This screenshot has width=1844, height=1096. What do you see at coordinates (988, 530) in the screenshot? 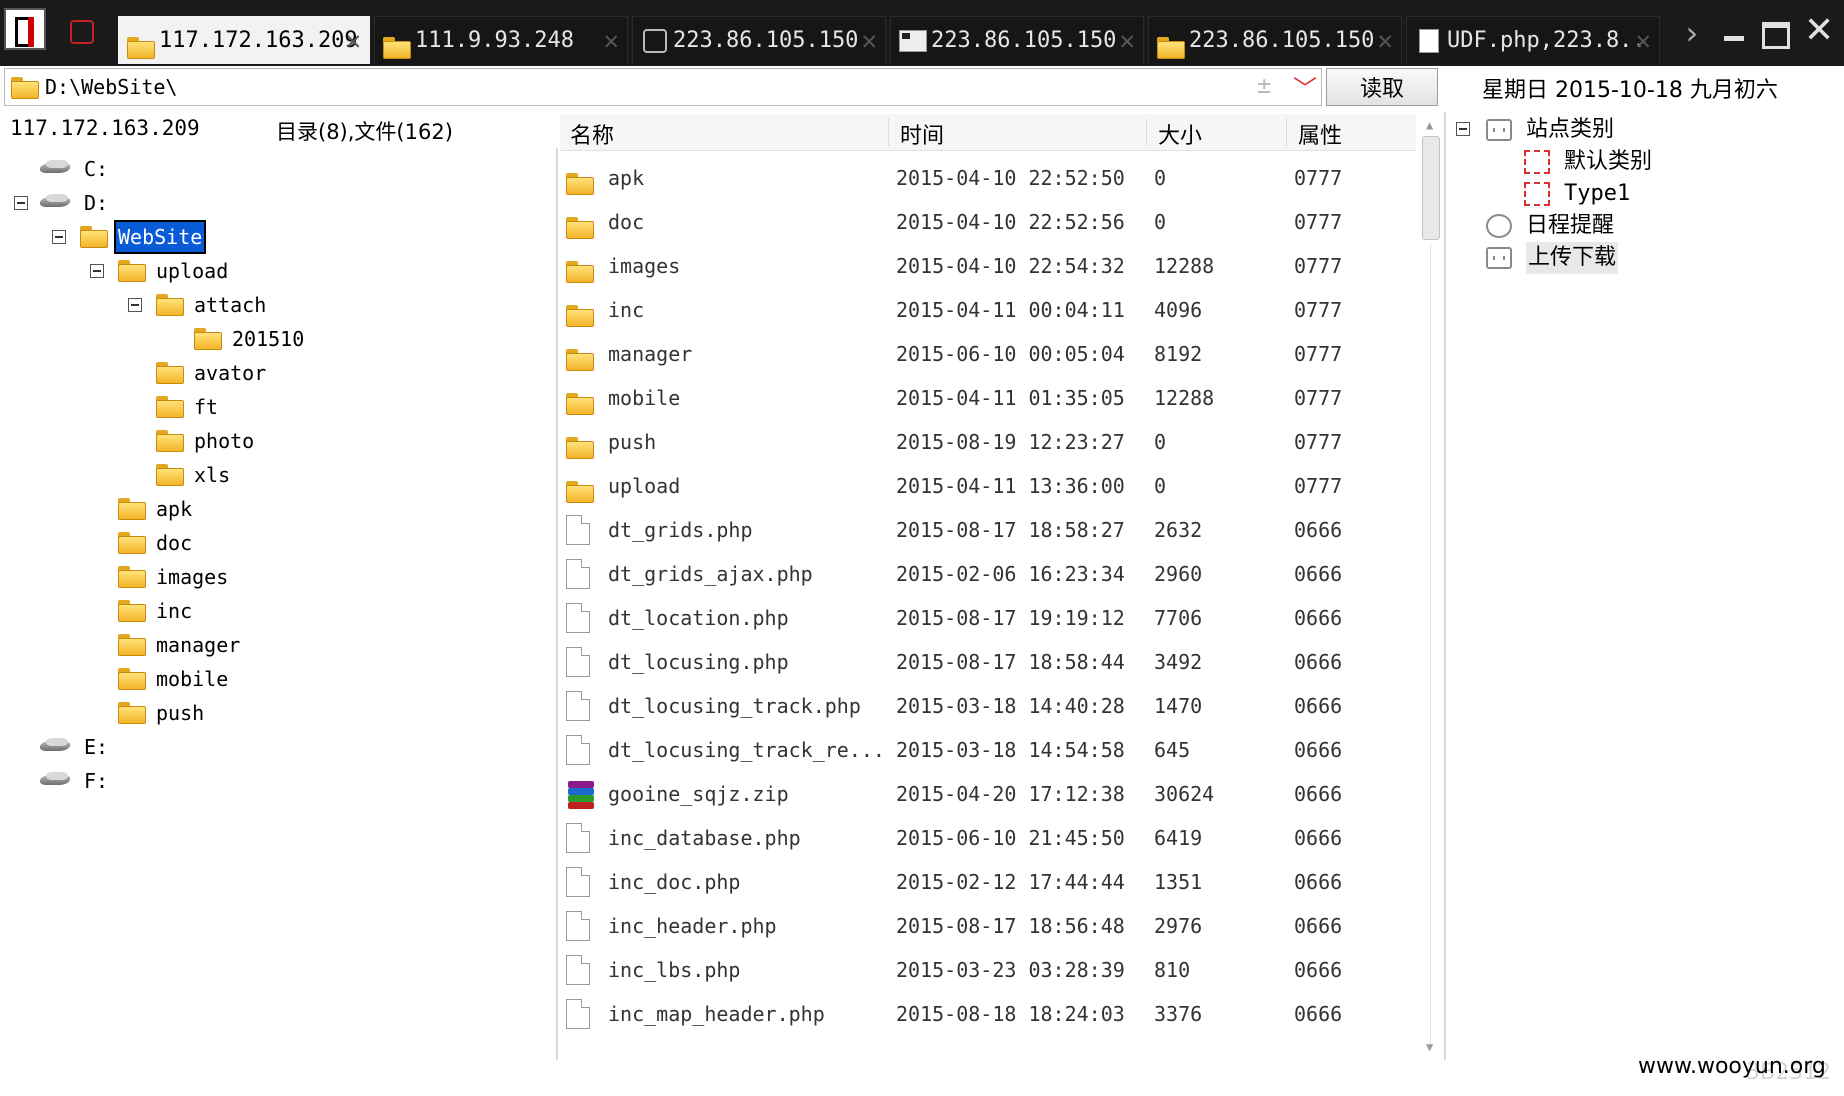
I see `table-row: dt_grids.php 2015-08-17 18:58:27 2632 0666` at bounding box center [988, 530].